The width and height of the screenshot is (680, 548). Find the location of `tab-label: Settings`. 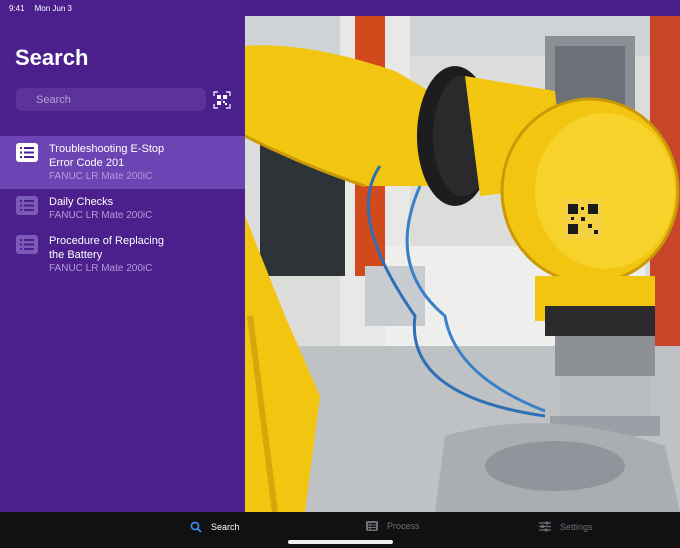

tab-label: Settings is located at coordinates (576, 526).